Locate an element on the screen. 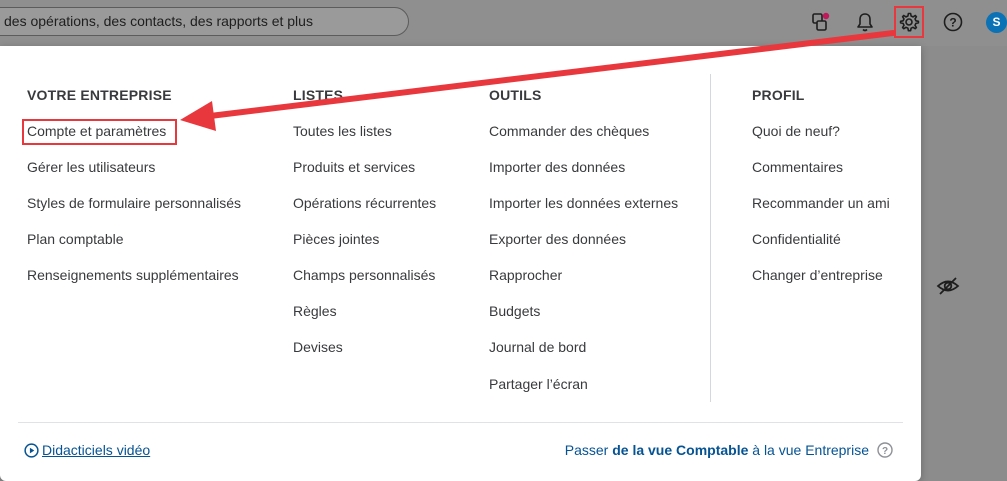  column-heading: OUTILS is located at coordinates (515, 95).